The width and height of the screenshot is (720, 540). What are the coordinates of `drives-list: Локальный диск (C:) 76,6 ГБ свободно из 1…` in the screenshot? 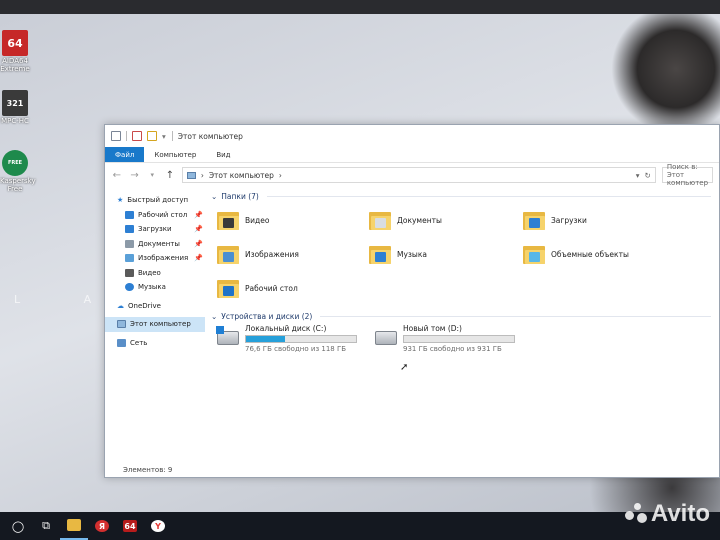 It's located at (465, 338).